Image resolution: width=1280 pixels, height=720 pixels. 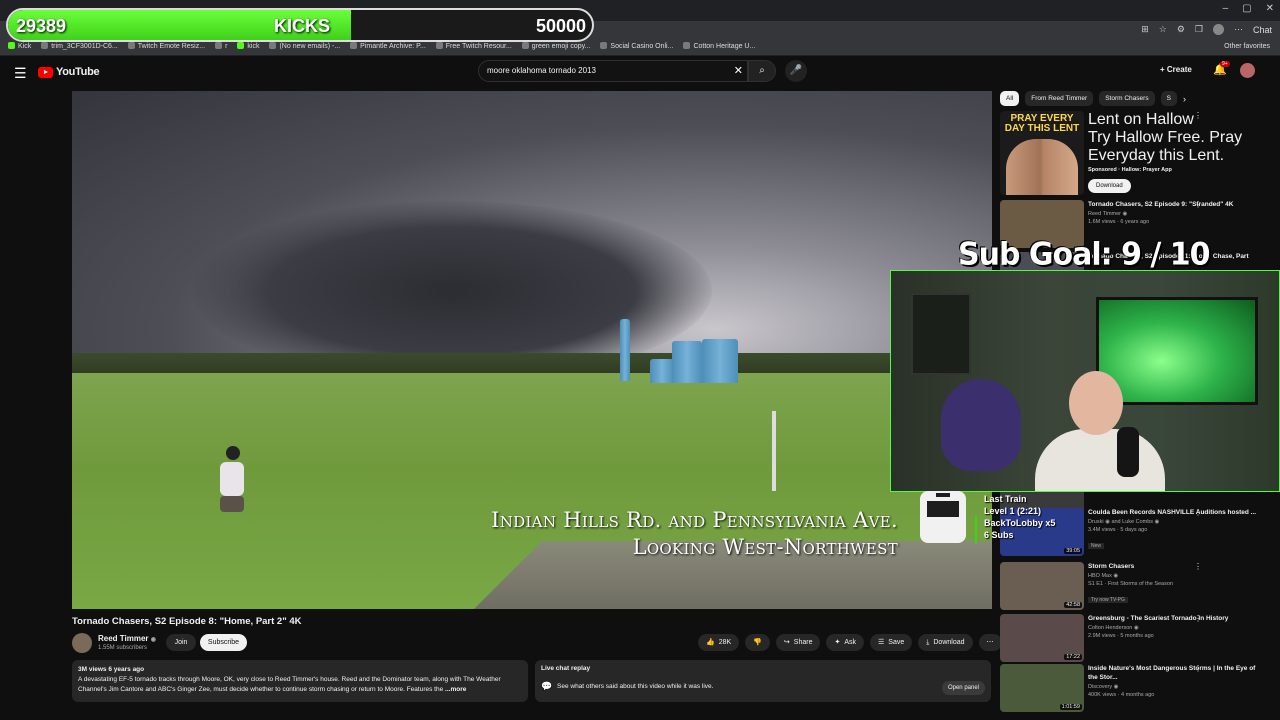 I want to click on show-more-link: ...more, so click(x=455, y=689).